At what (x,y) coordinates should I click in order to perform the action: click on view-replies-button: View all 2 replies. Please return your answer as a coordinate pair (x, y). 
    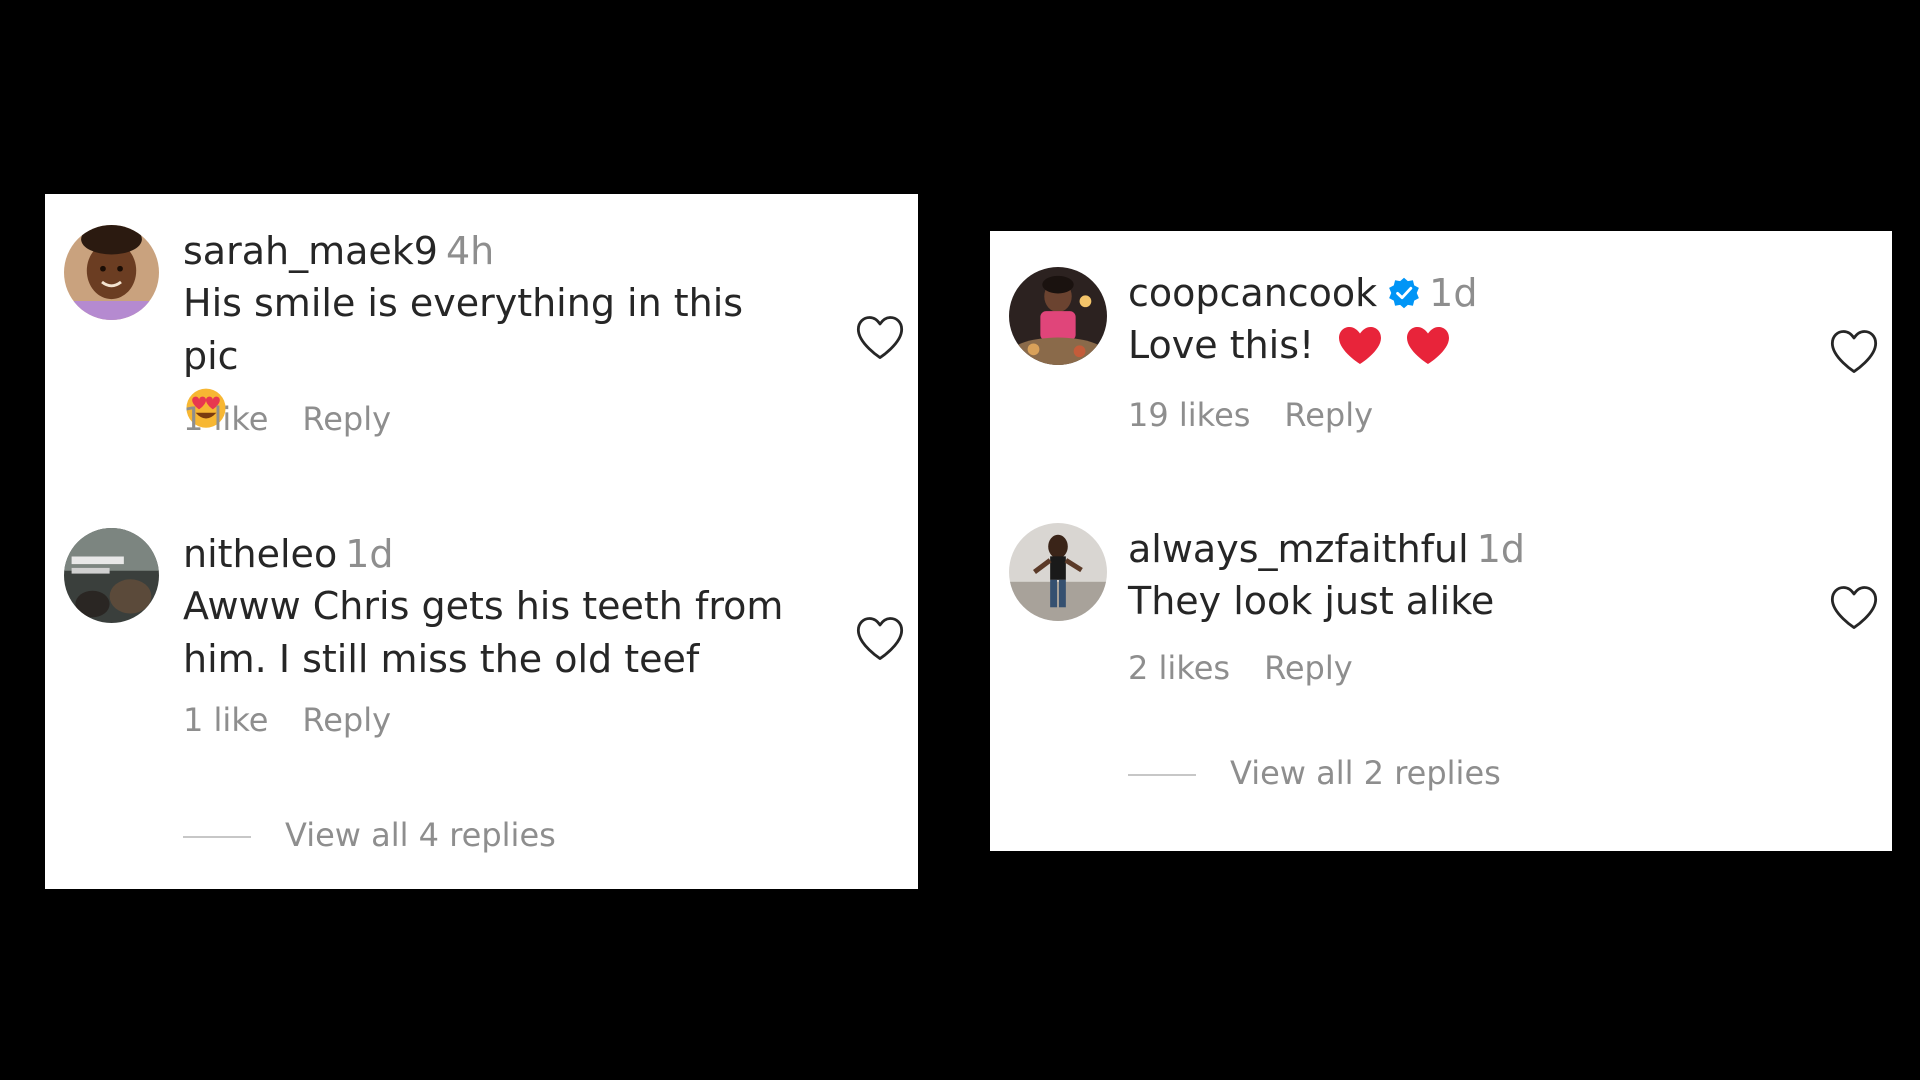
    Looking at the image, I should click on (1314, 773).